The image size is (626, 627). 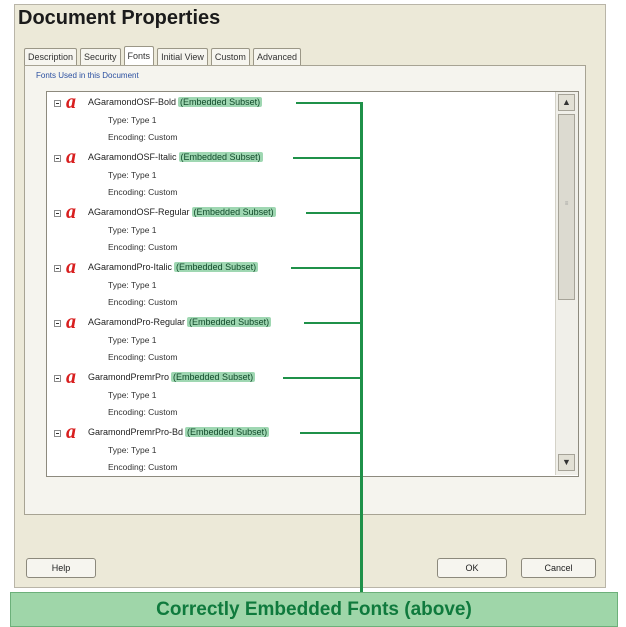 What do you see at coordinates (132, 102) in the screenshot?
I see `font-name: AGaramondOSF-Bold` at bounding box center [132, 102].